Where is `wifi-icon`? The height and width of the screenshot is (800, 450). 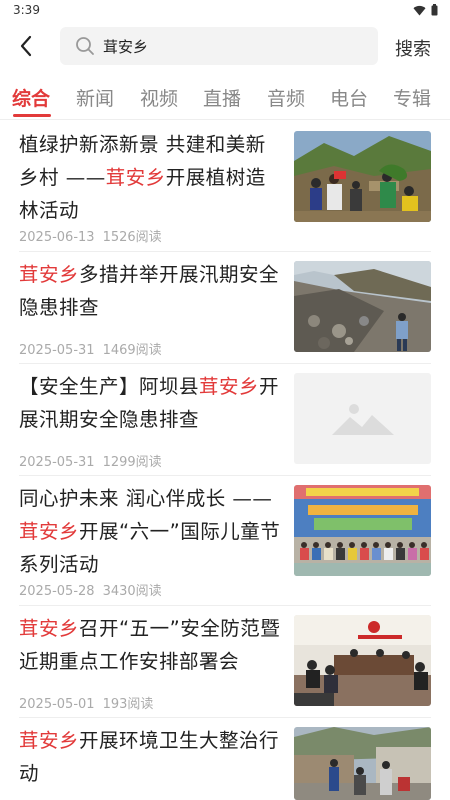 wifi-icon is located at coordinates (419, 10).